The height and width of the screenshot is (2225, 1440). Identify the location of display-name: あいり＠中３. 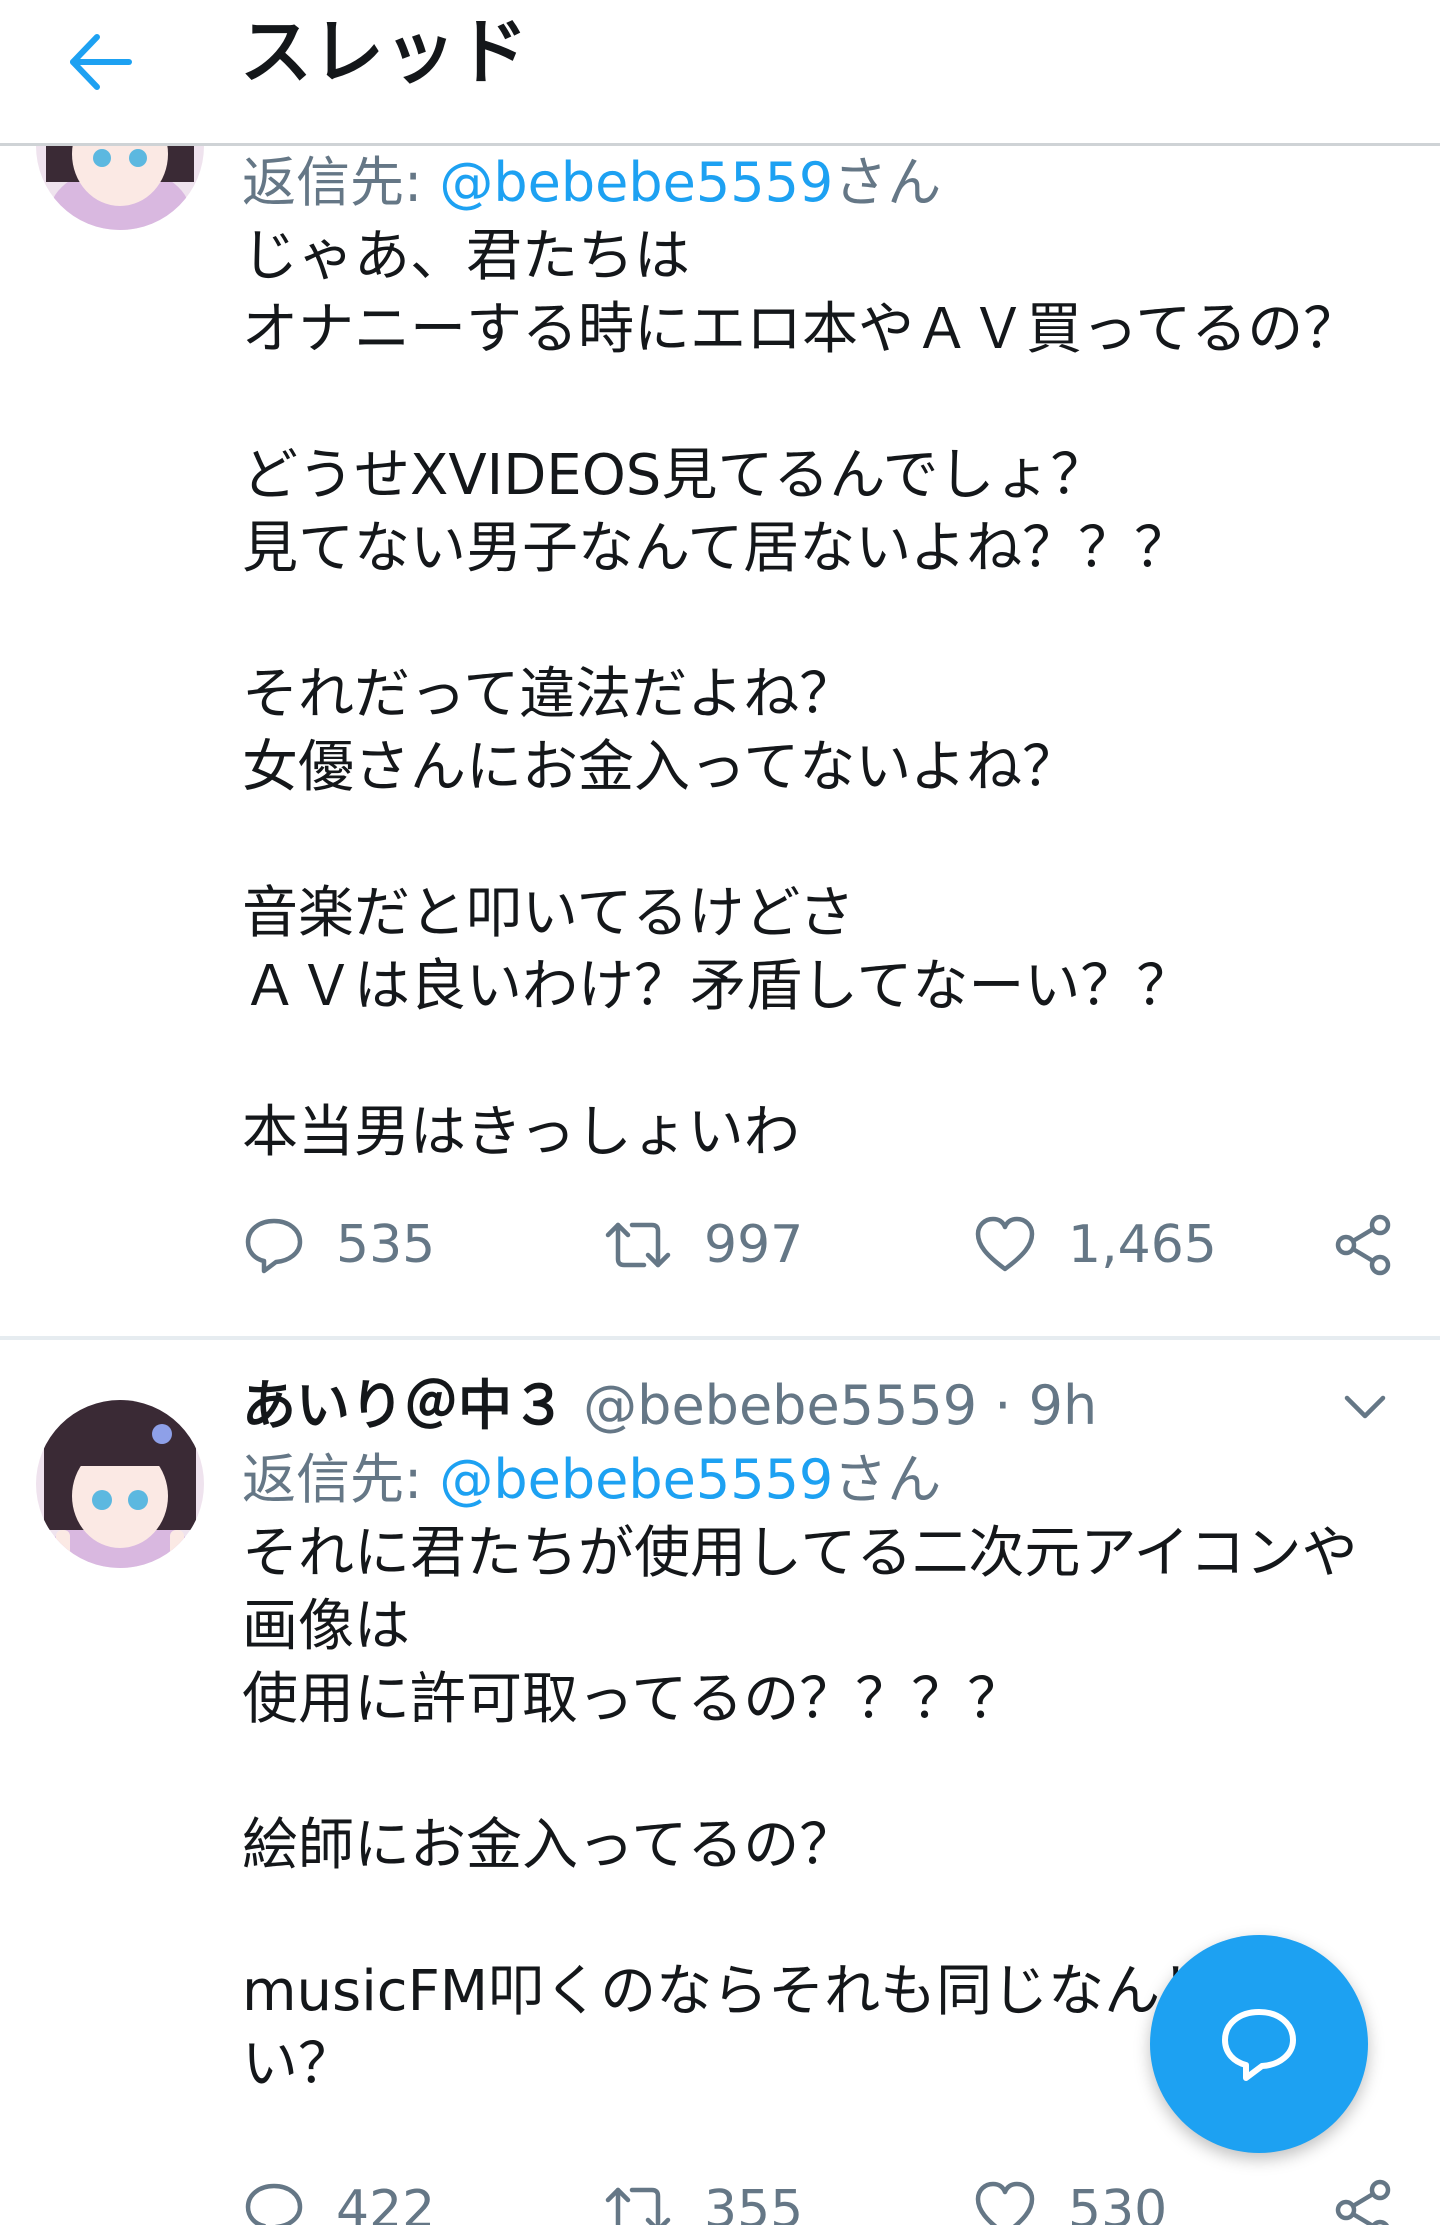
(404, 1405).